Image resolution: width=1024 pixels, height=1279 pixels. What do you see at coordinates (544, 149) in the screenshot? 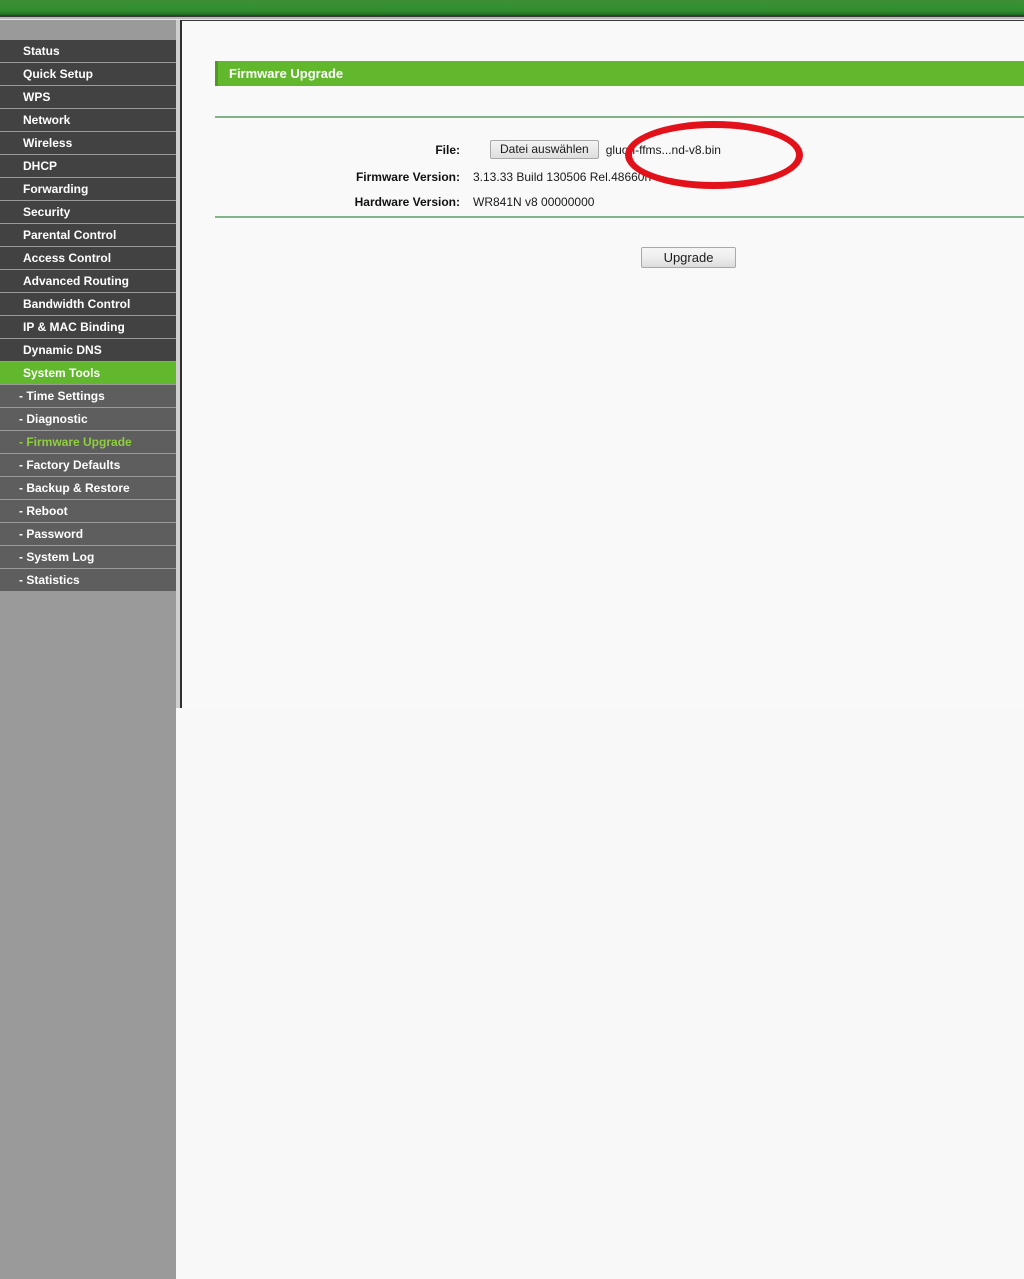
I see `choose-file-button: Datei auswählen` at bounding box center [544, 149].